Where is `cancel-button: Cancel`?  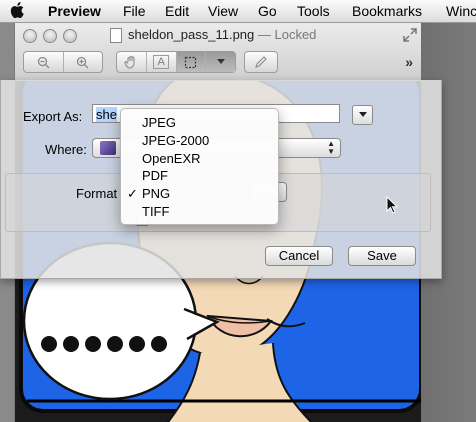
cancel-button: Cancel is located at coordinates (299, 256).